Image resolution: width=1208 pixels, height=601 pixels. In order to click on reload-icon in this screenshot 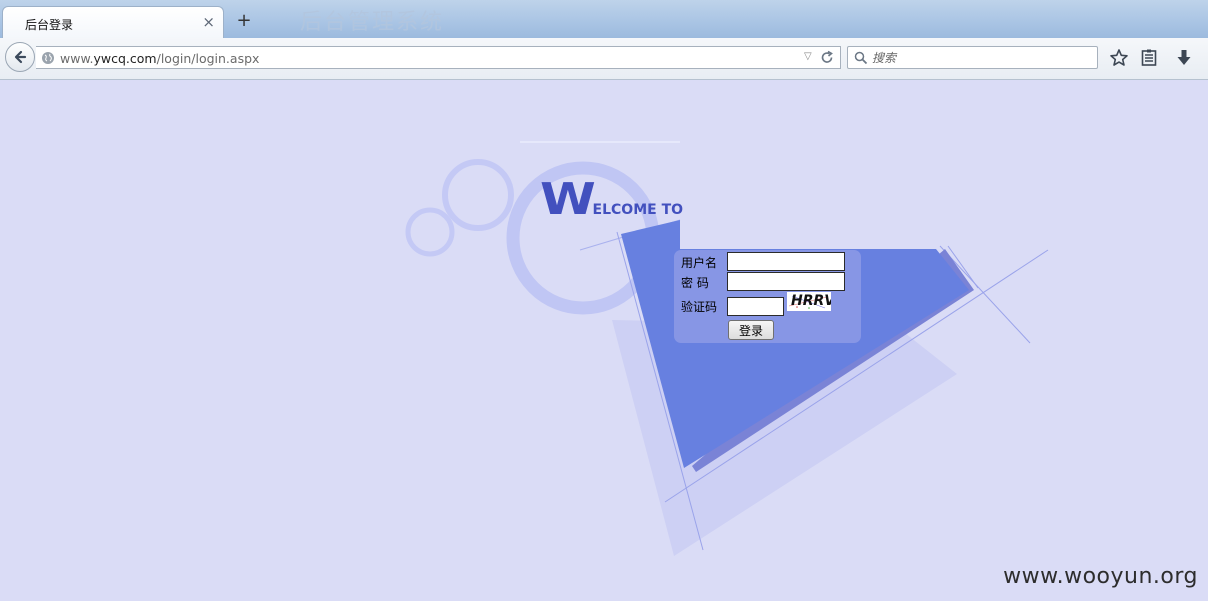, I will do `click(827, 57)`.